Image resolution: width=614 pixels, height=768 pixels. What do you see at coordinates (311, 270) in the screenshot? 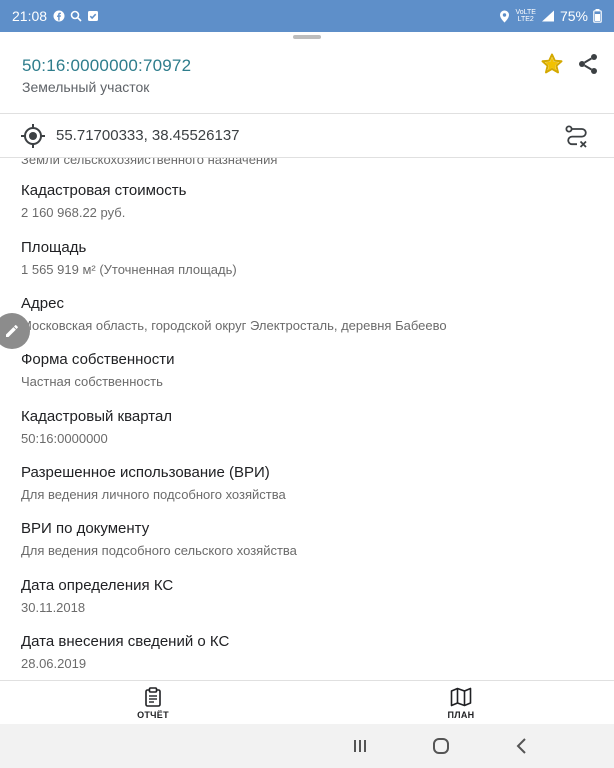
I see `field-value: 1 565 919 м² (Уточненная площадь)` at bounding box center [311, 270].